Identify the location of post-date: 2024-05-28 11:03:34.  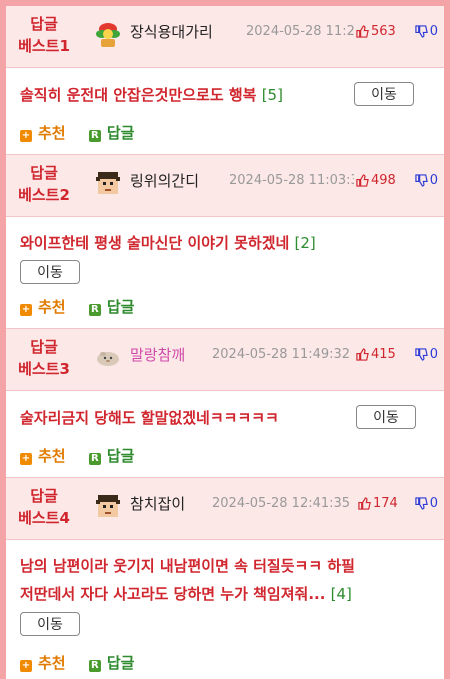
(298, 180).